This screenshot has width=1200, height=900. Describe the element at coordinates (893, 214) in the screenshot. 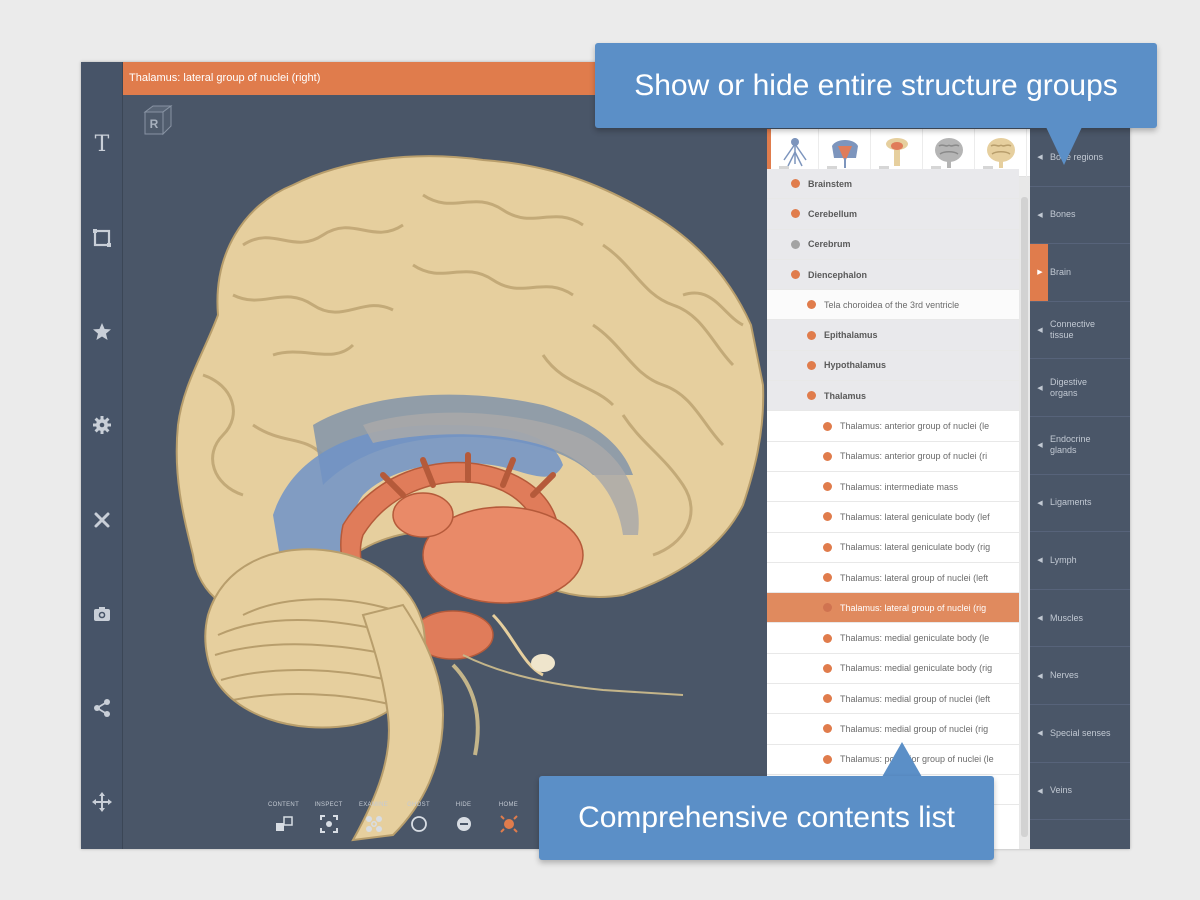

I see `contents-row: Cerebellum` at that location.